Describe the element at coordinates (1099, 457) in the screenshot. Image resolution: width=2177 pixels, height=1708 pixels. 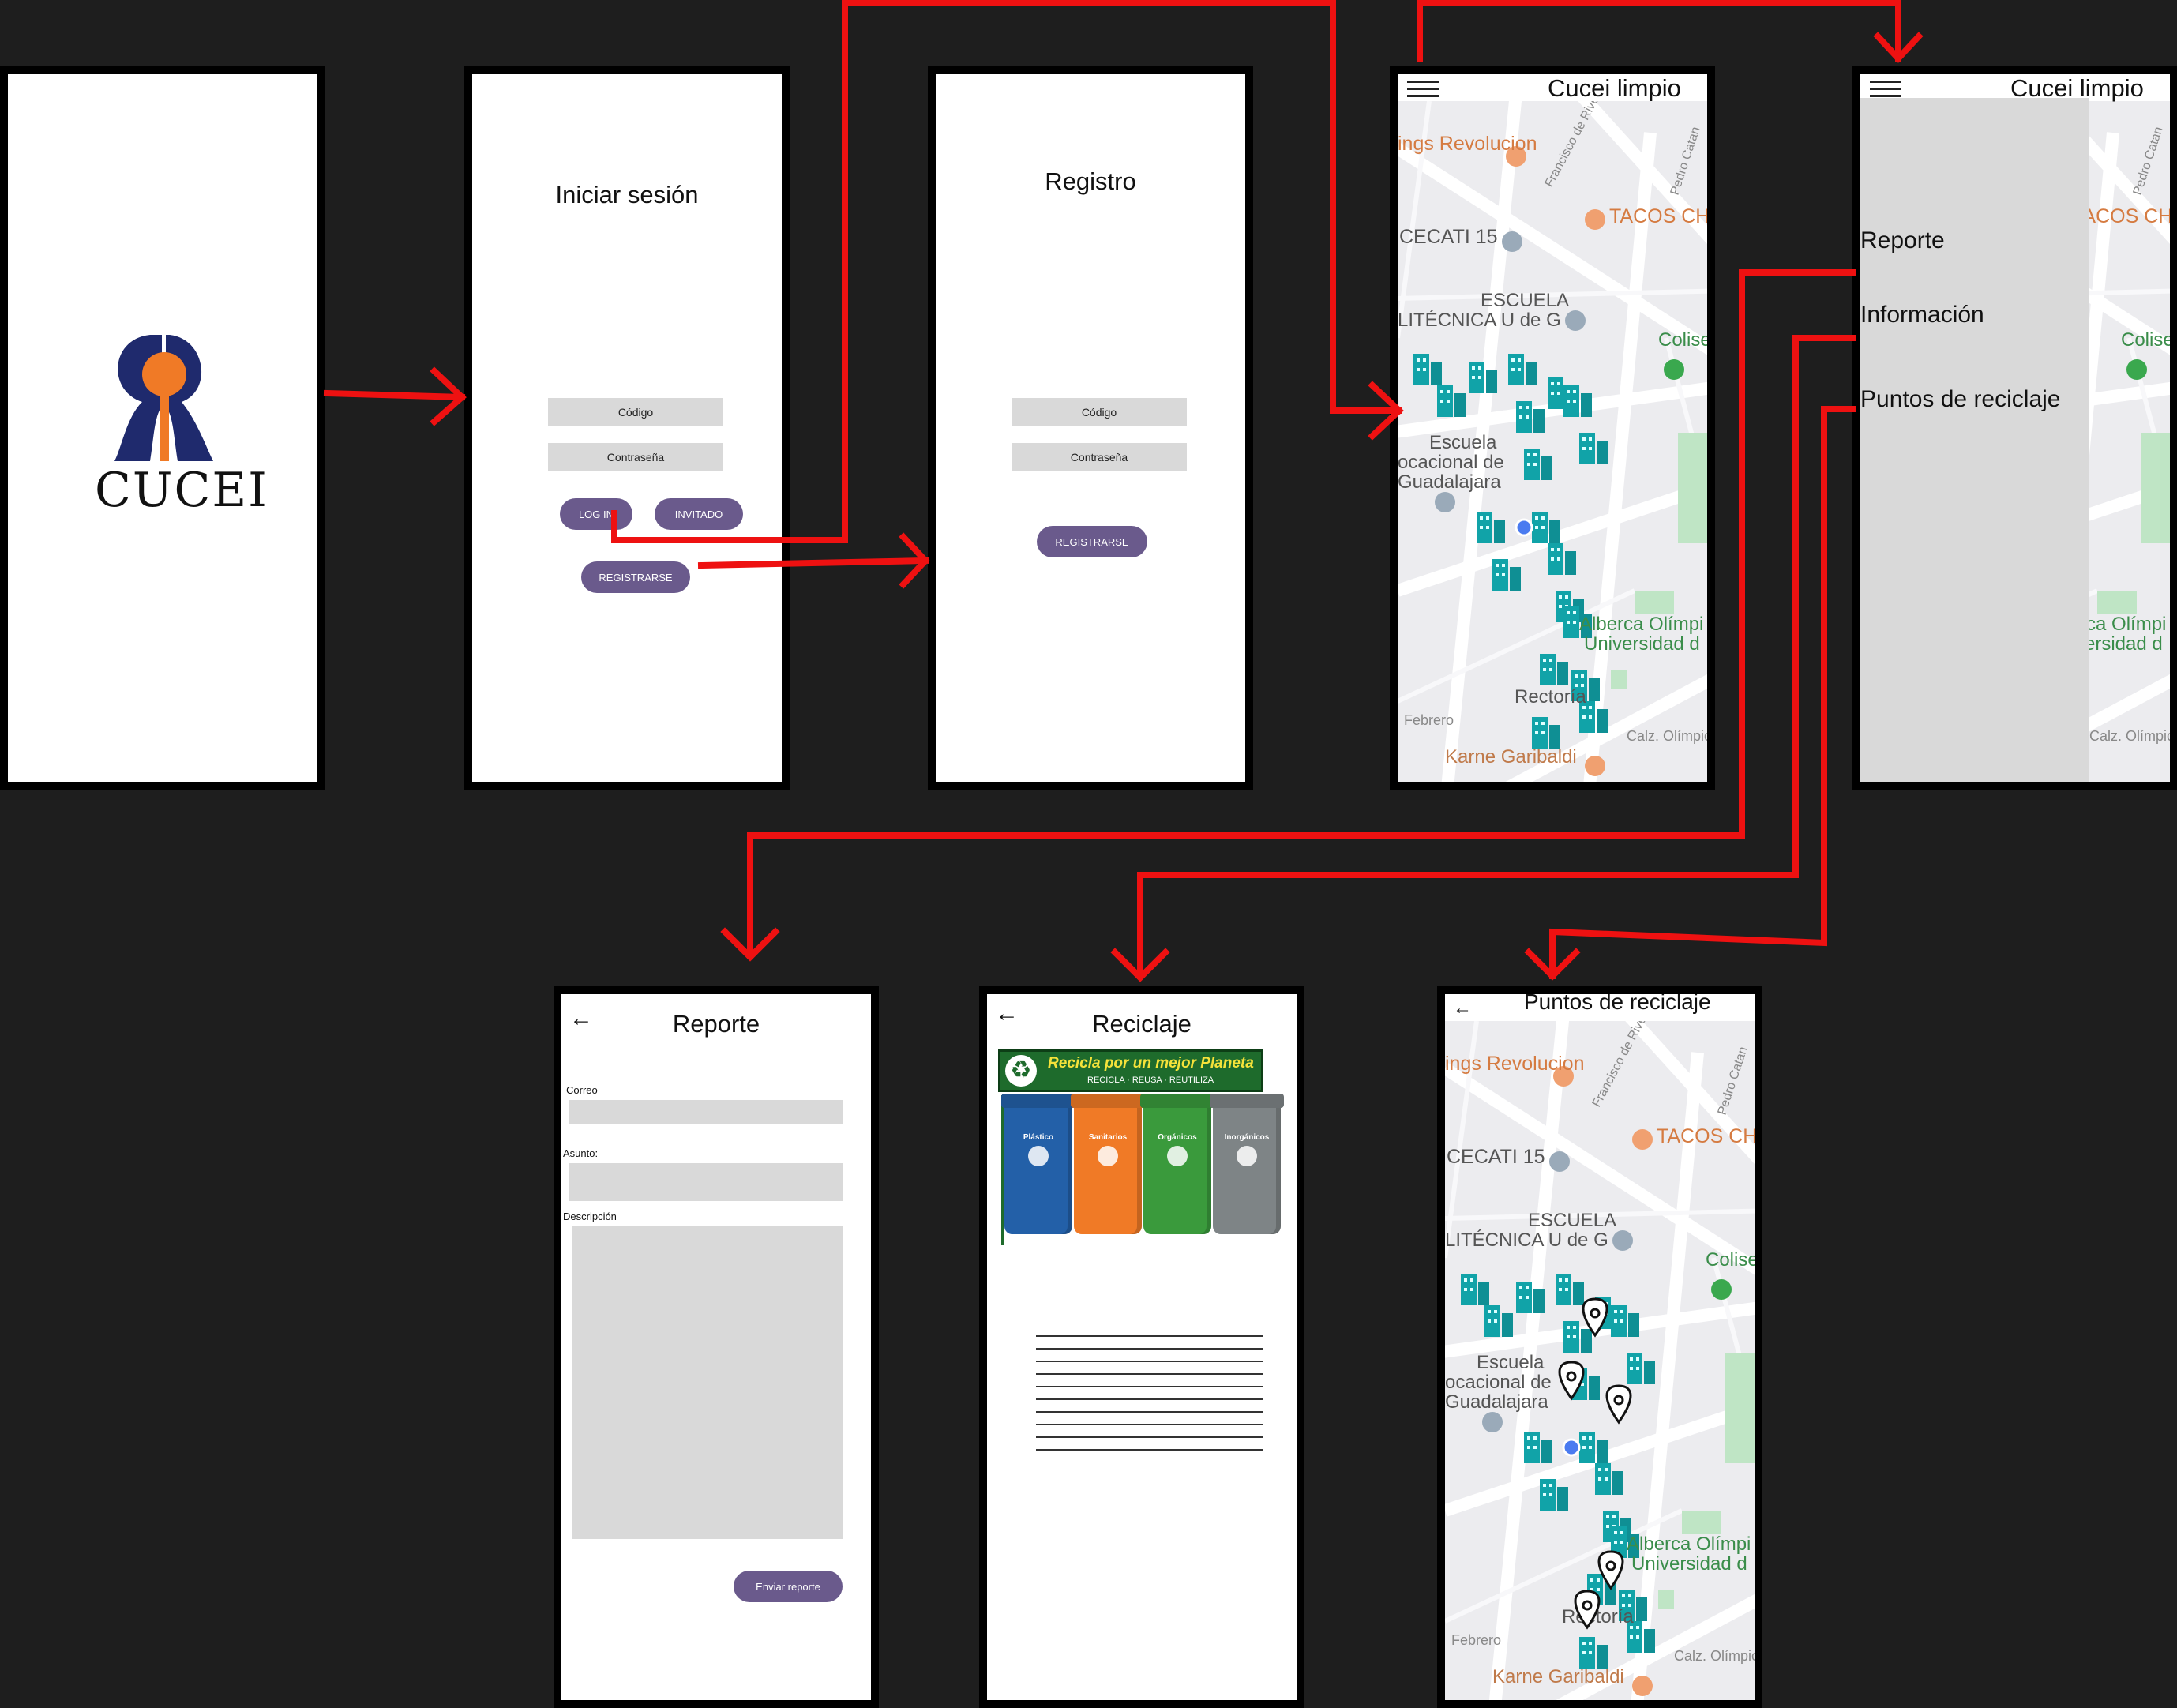
I see `register-password-field: Contraseña` at that location.